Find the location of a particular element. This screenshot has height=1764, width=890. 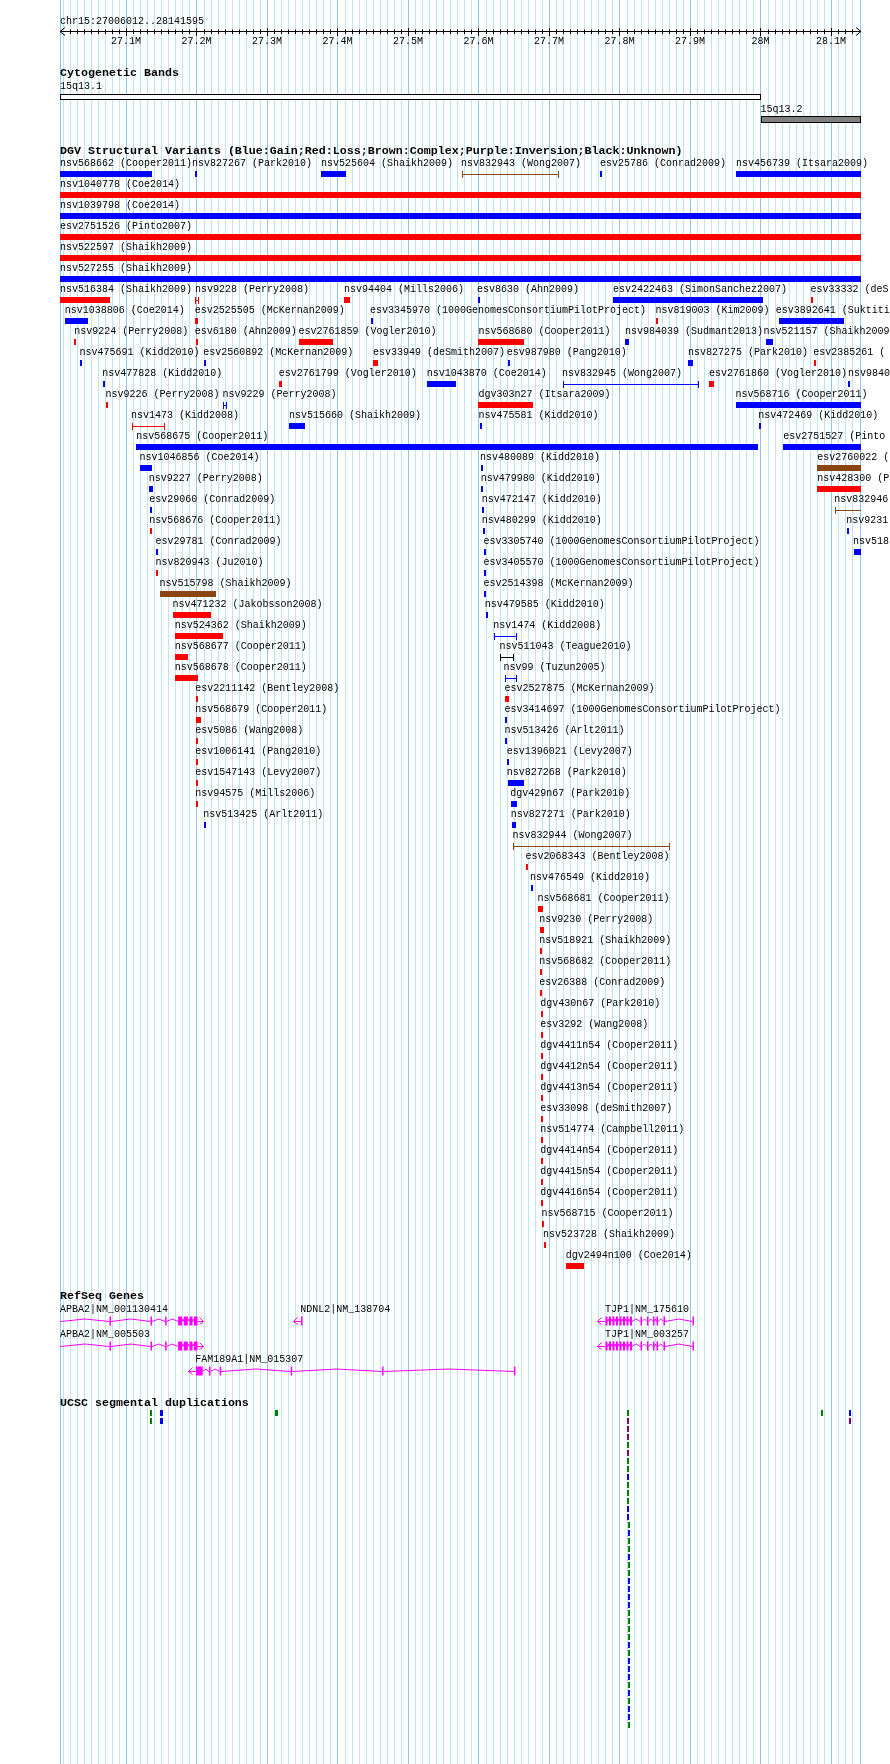

variant-label: esv2761859 (Vogler2010) is located at coordinates (367, 331).